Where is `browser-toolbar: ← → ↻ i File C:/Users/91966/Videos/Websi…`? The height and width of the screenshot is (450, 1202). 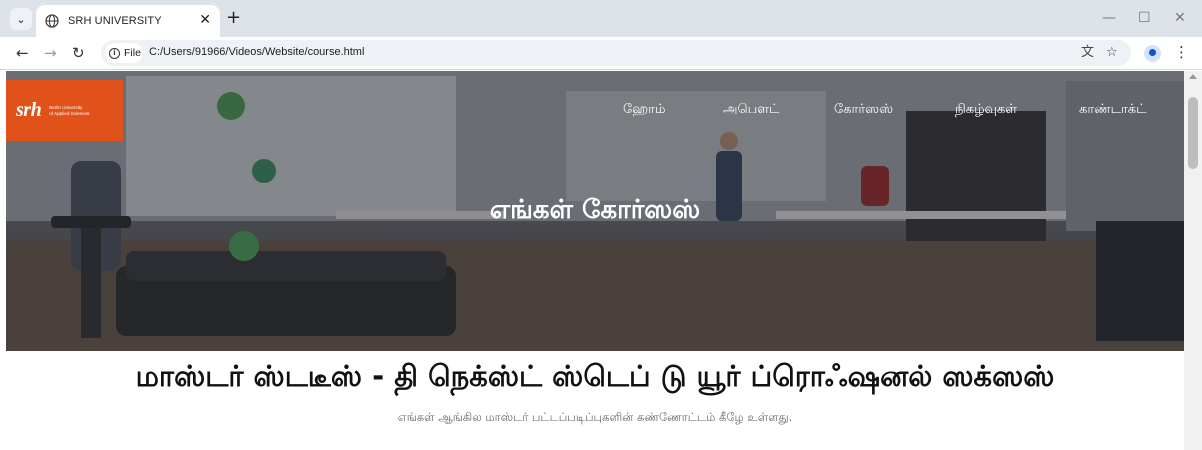 browser-toolbar: ← → ↻ i File C:/Users/91966/Videos/Websi… is located at coordinates (601, 53).